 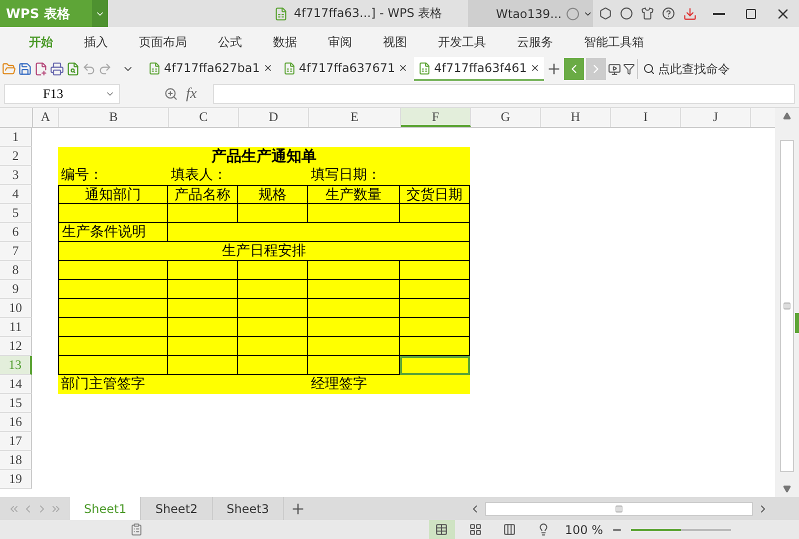 I want to click on scroll-thumb, so click(x=787, y=306).